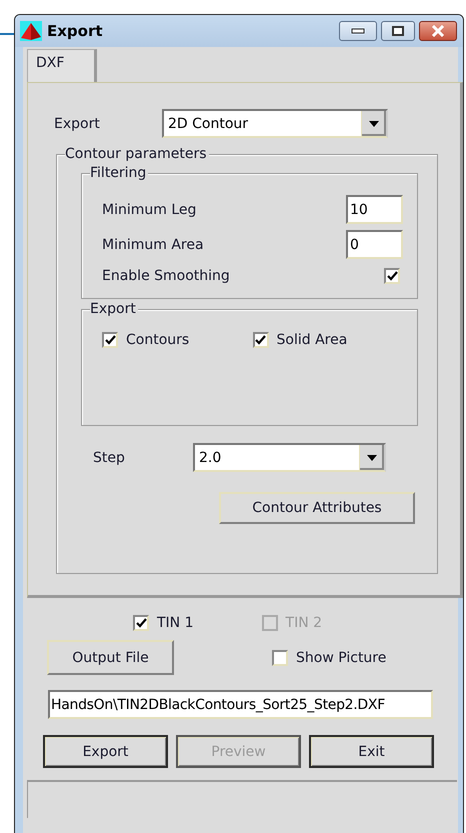  What do you see at coordinates (240, 704) in the screenshot?
I see `file-path-field: HandsOn\TIN2DBlackContours_Sort25_Step2.DXF` at bounding box center [240, 704].